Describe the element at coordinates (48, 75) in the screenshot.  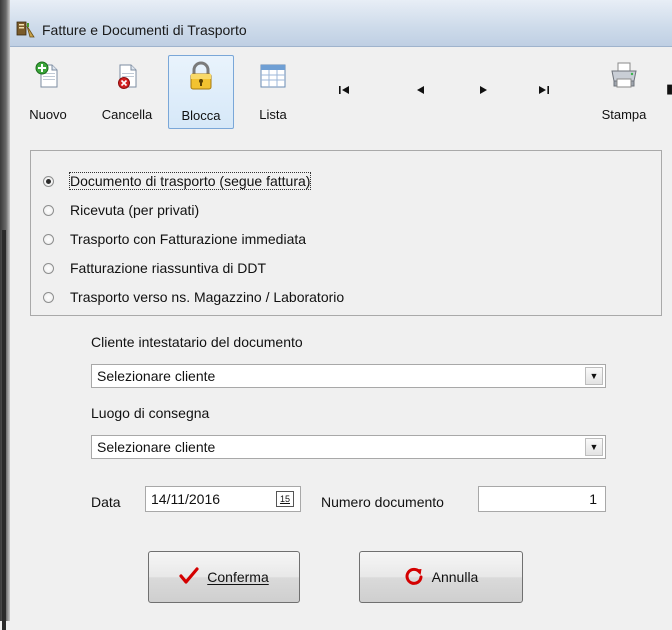
I see `new-document-icon` at that location.